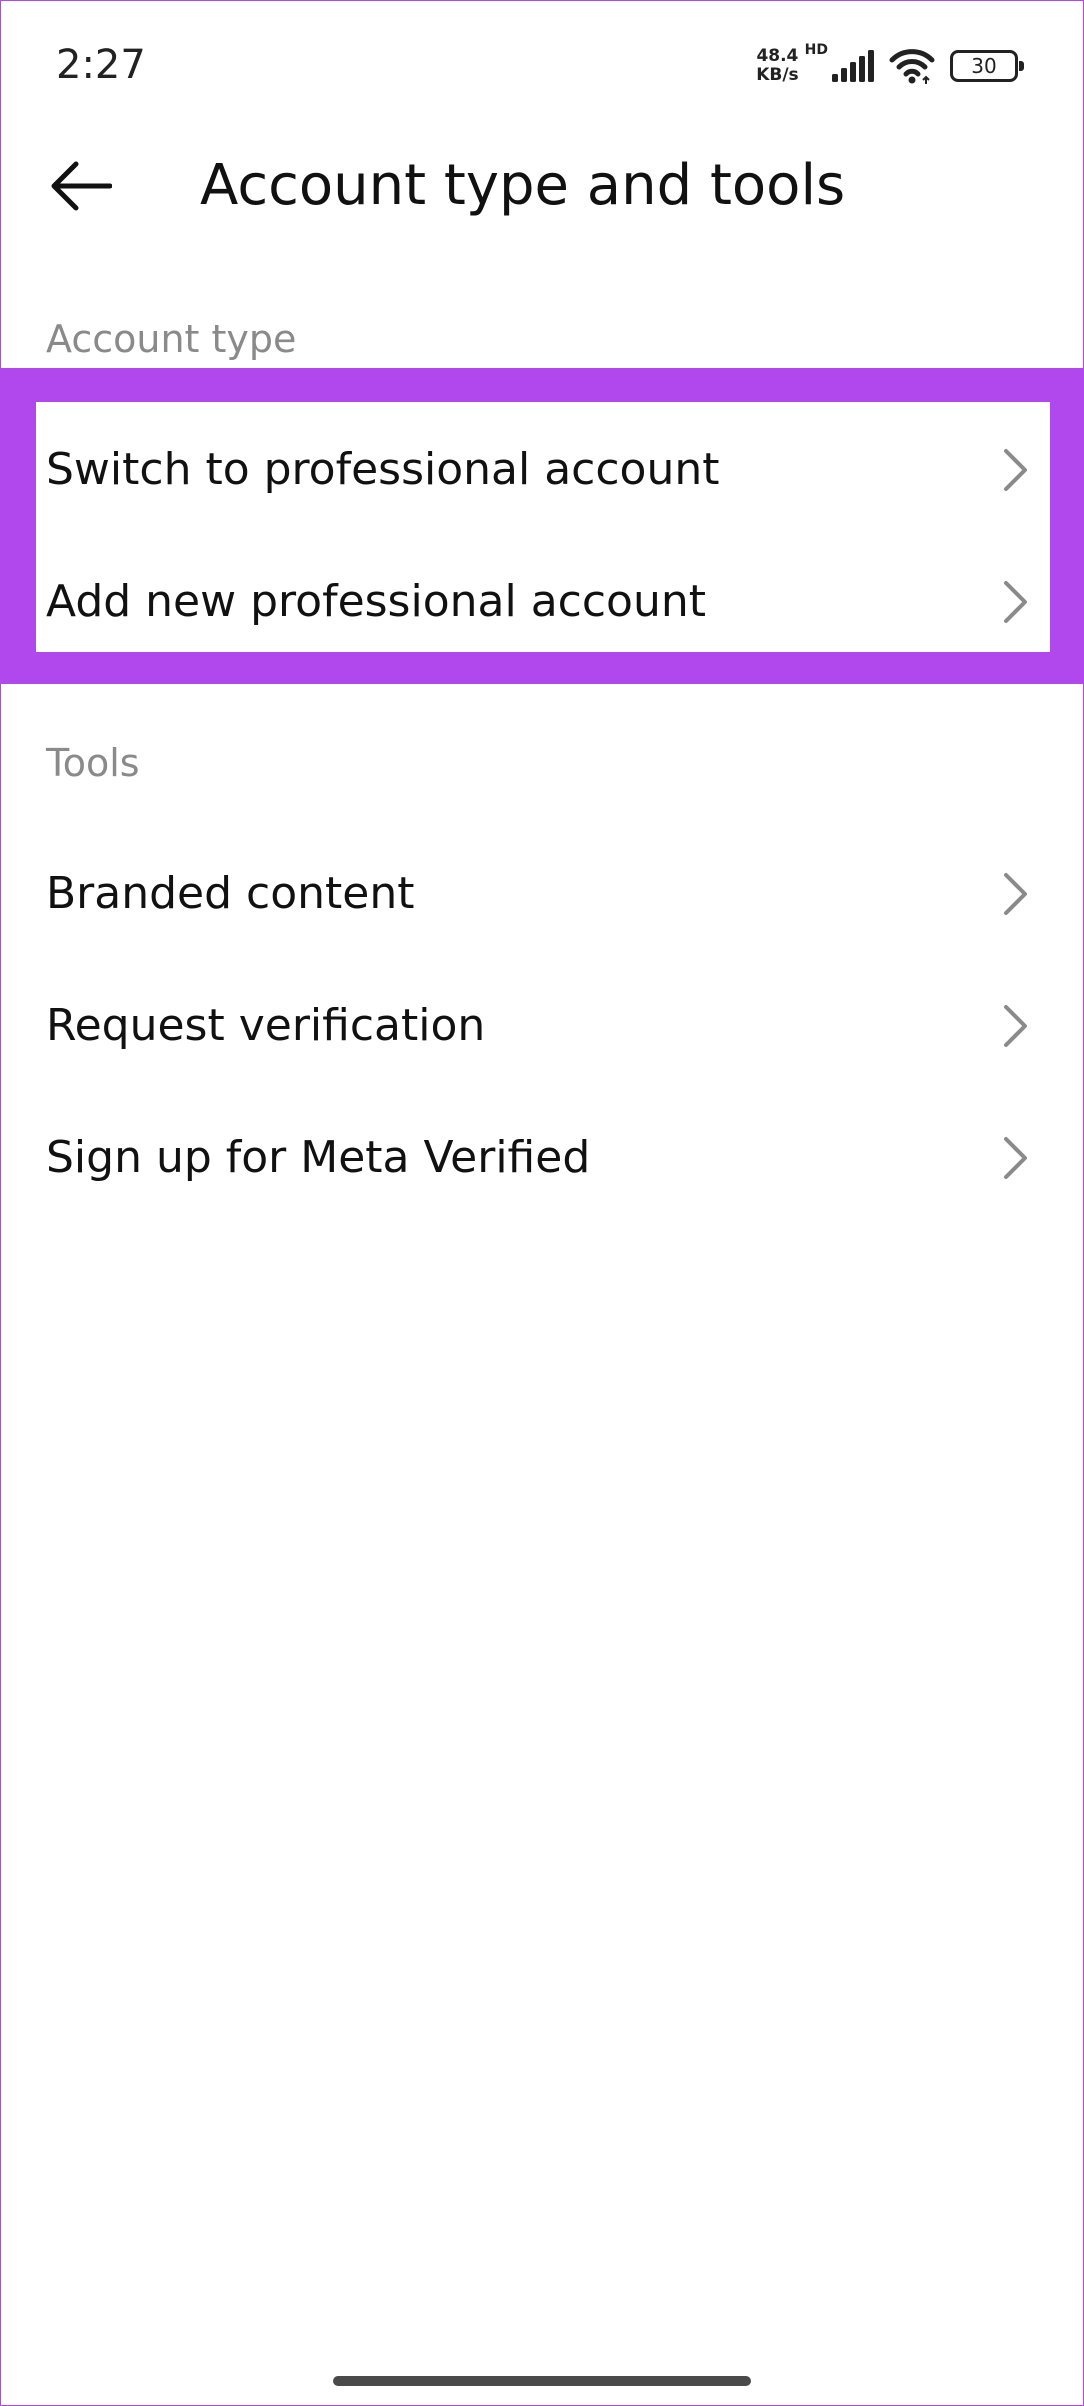 Image resolution: width=1084 pixels, height=2406 pixels. I want to click on section-header-tools: Tools, so click(93, 763).